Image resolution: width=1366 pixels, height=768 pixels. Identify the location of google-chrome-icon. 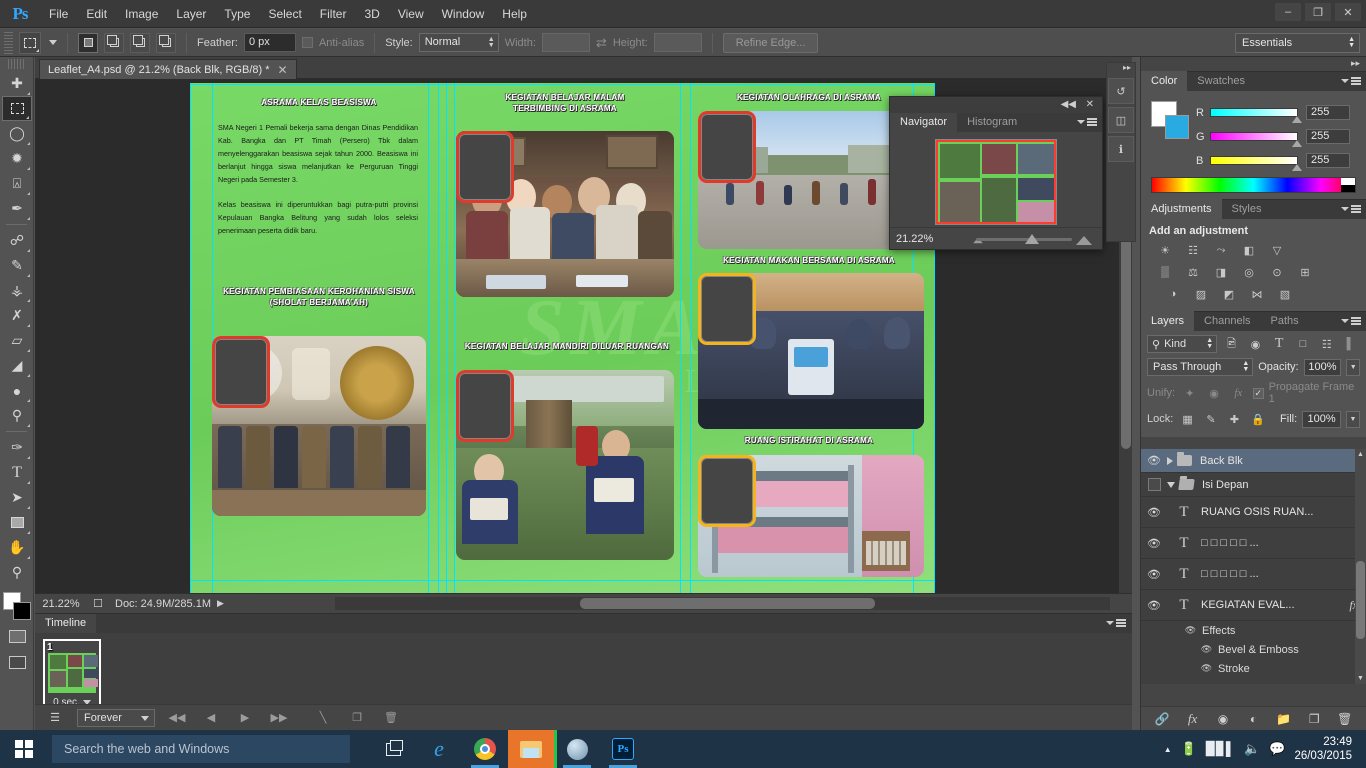
(485, 749).